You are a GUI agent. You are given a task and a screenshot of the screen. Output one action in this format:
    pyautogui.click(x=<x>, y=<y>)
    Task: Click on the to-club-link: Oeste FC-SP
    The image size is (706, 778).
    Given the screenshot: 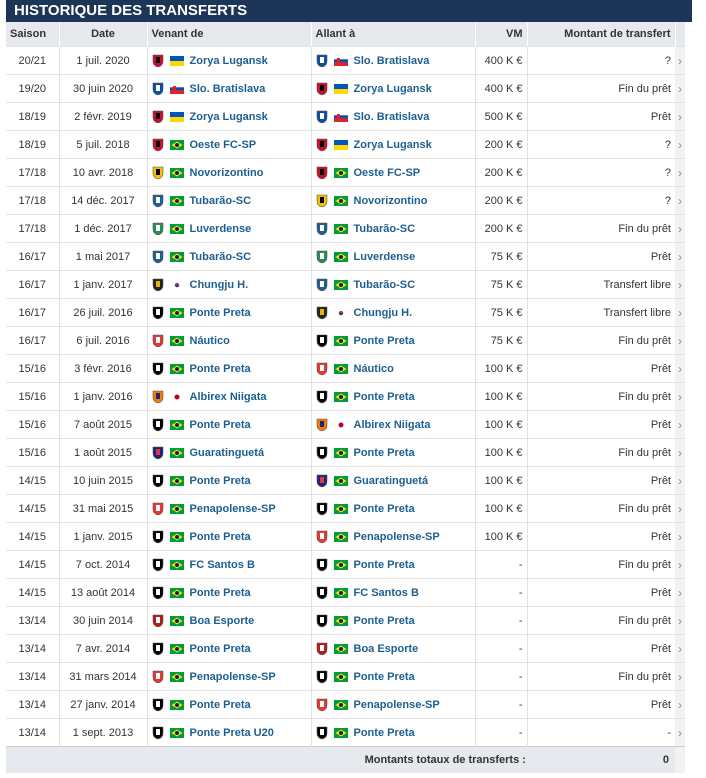 What is the action you would take?
    pyautogui.click(x=387, y=173)
    